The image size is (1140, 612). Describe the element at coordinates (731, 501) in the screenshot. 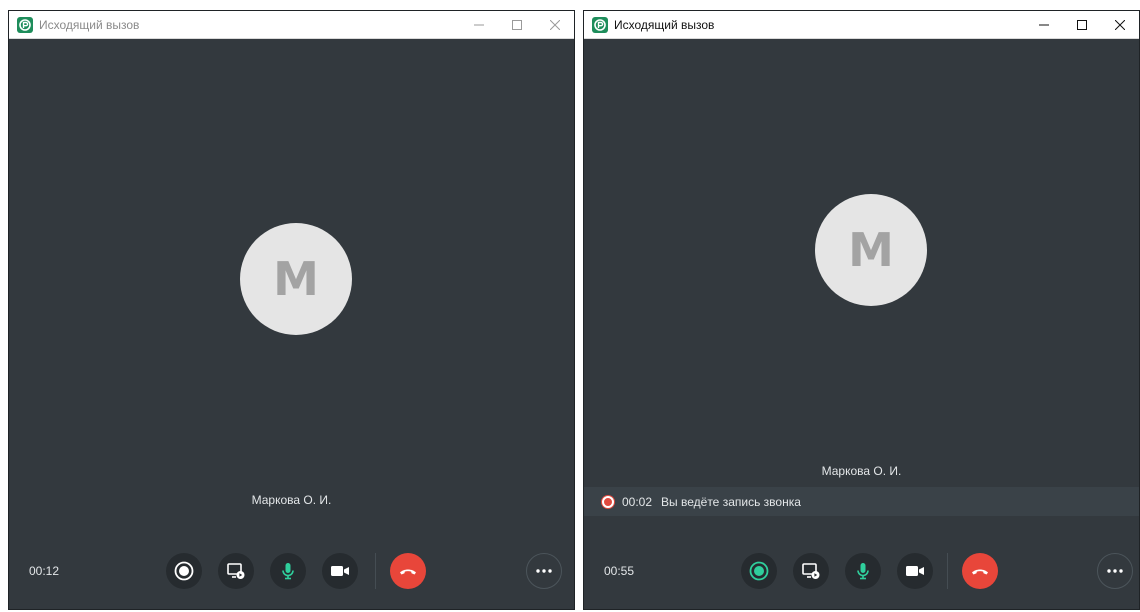

I see `recording-text: Вы ведёте запись звонка` at that location.